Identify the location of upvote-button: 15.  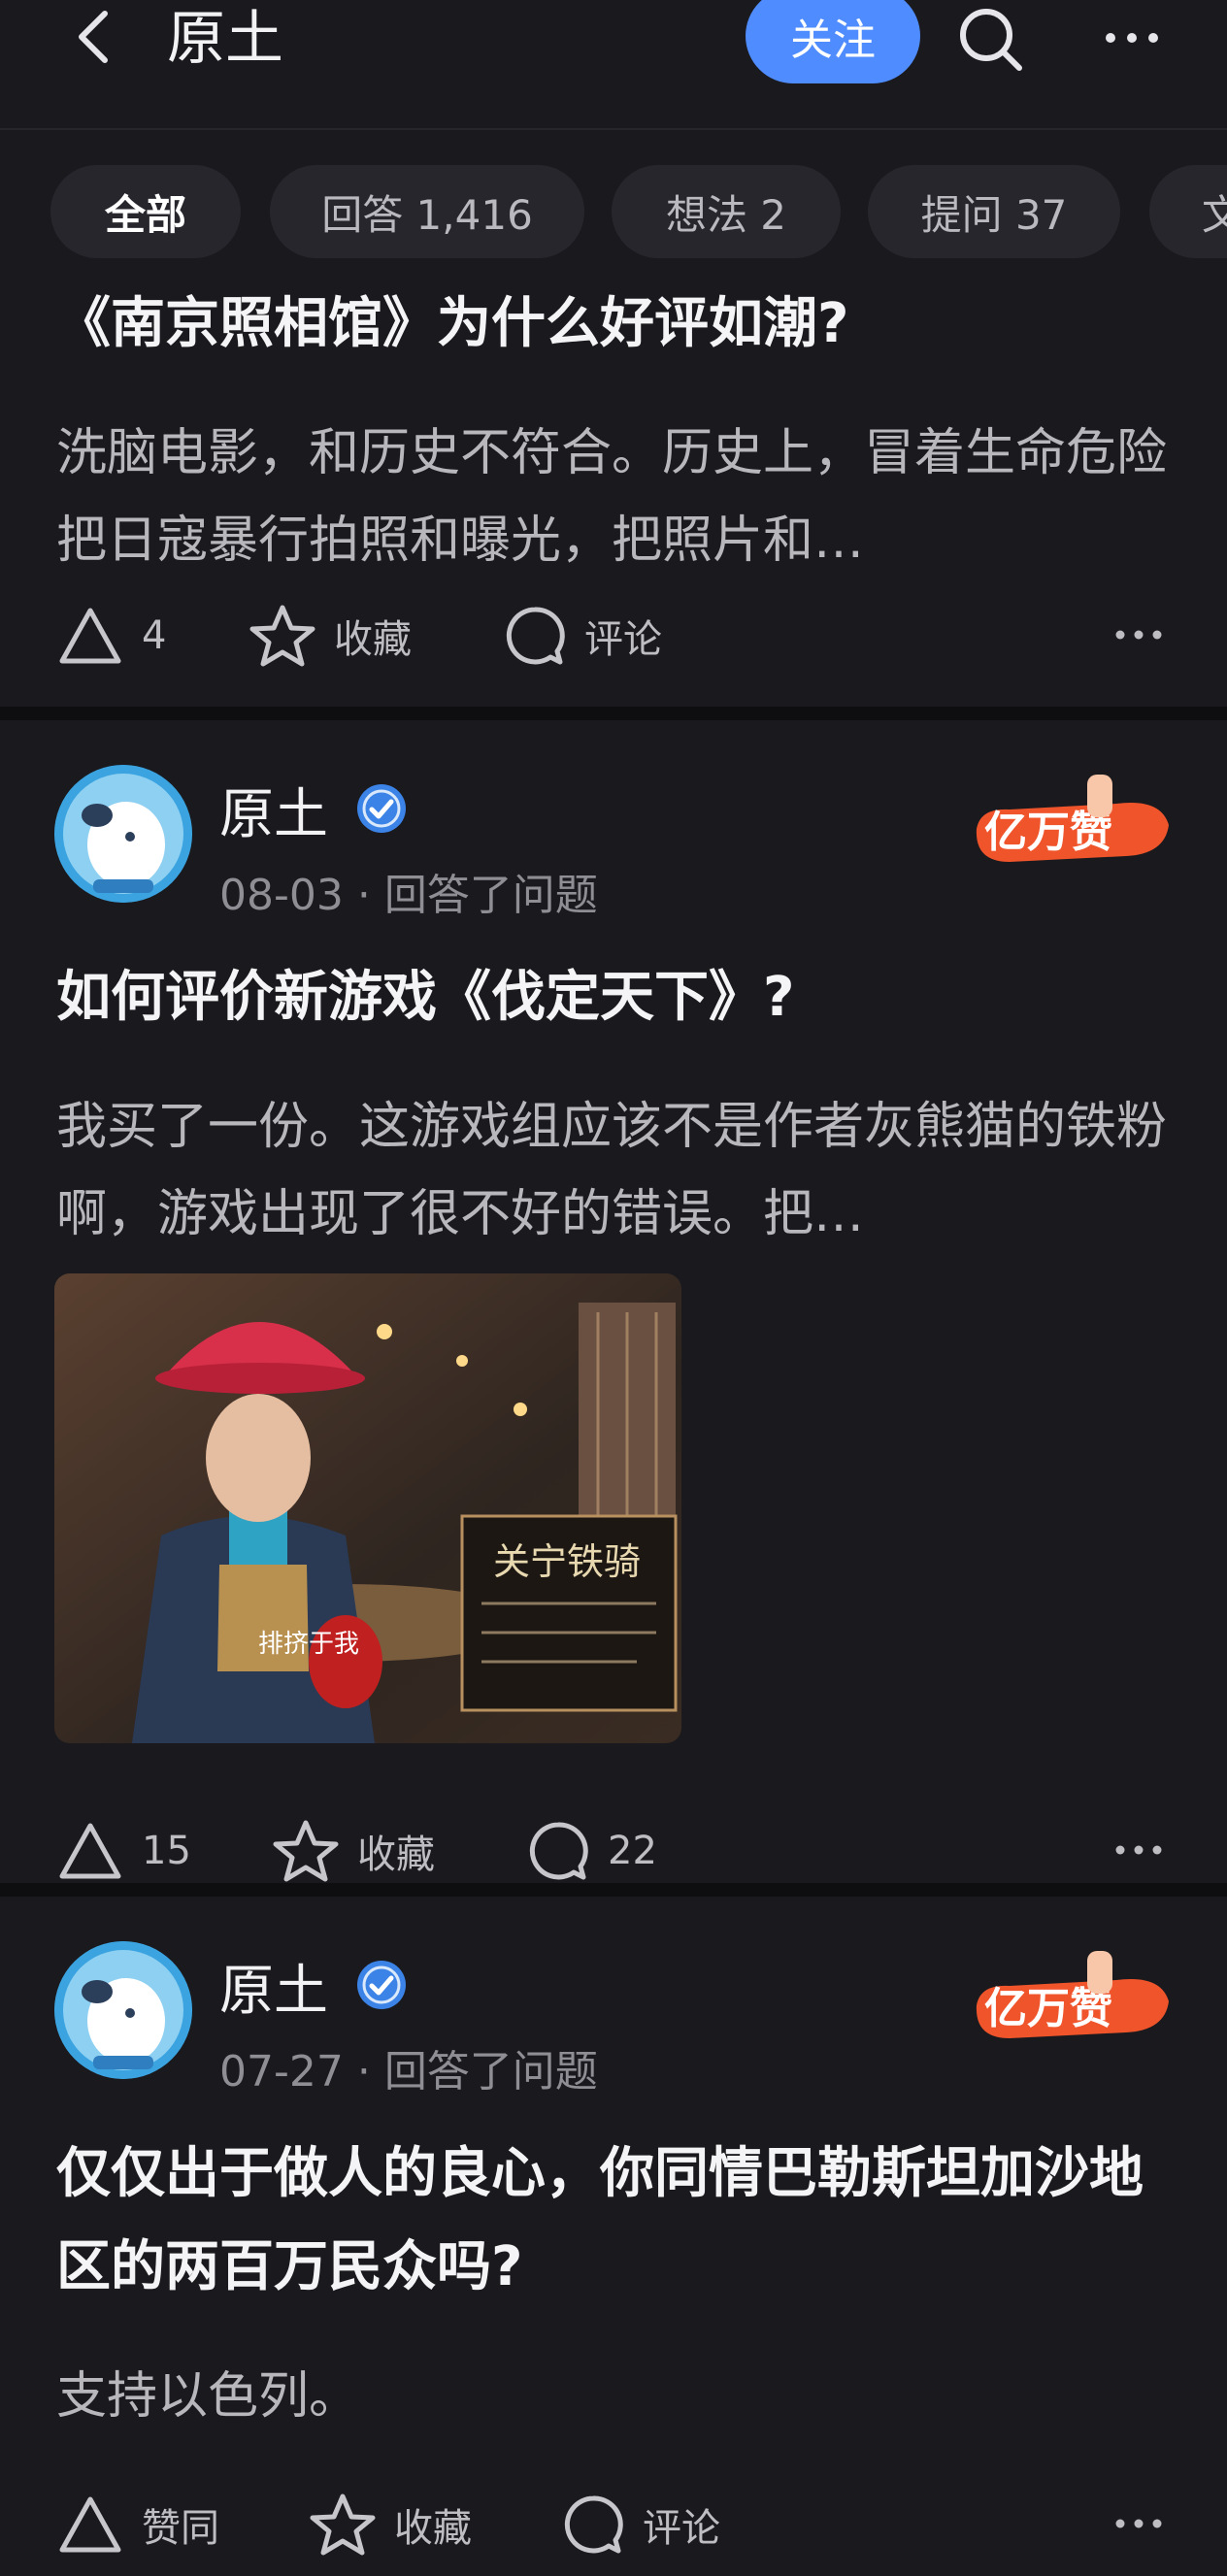
(123, 1851).